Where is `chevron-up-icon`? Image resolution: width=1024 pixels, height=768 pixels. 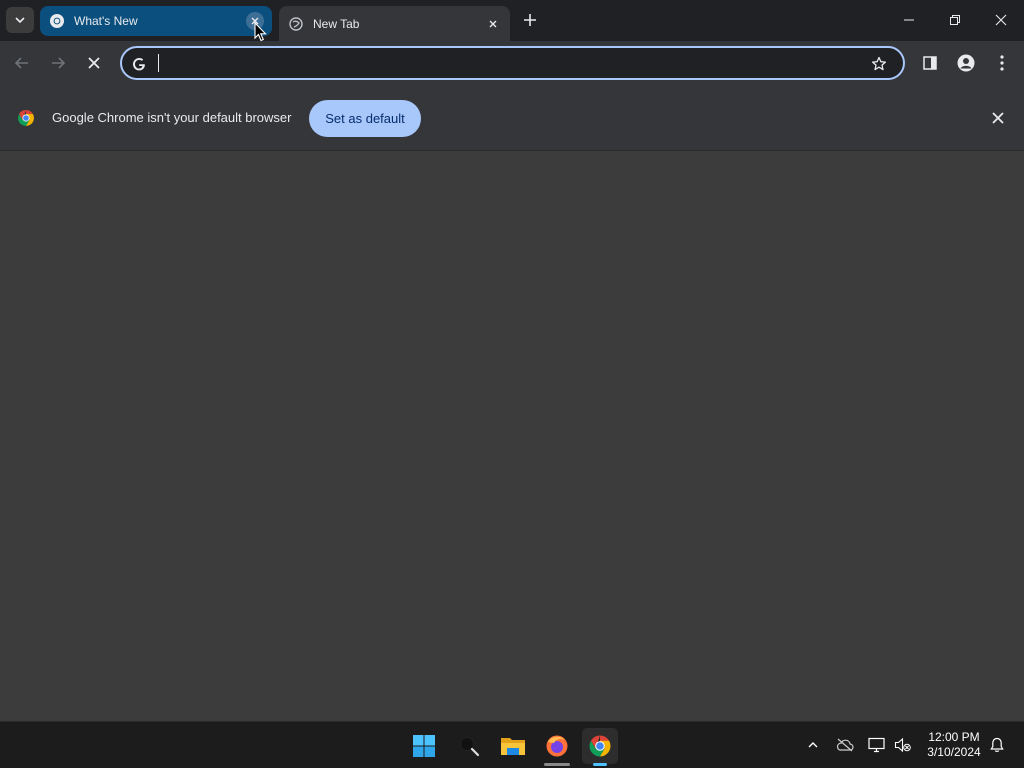
chevron-up-icon is located at coordinates (813, 745).